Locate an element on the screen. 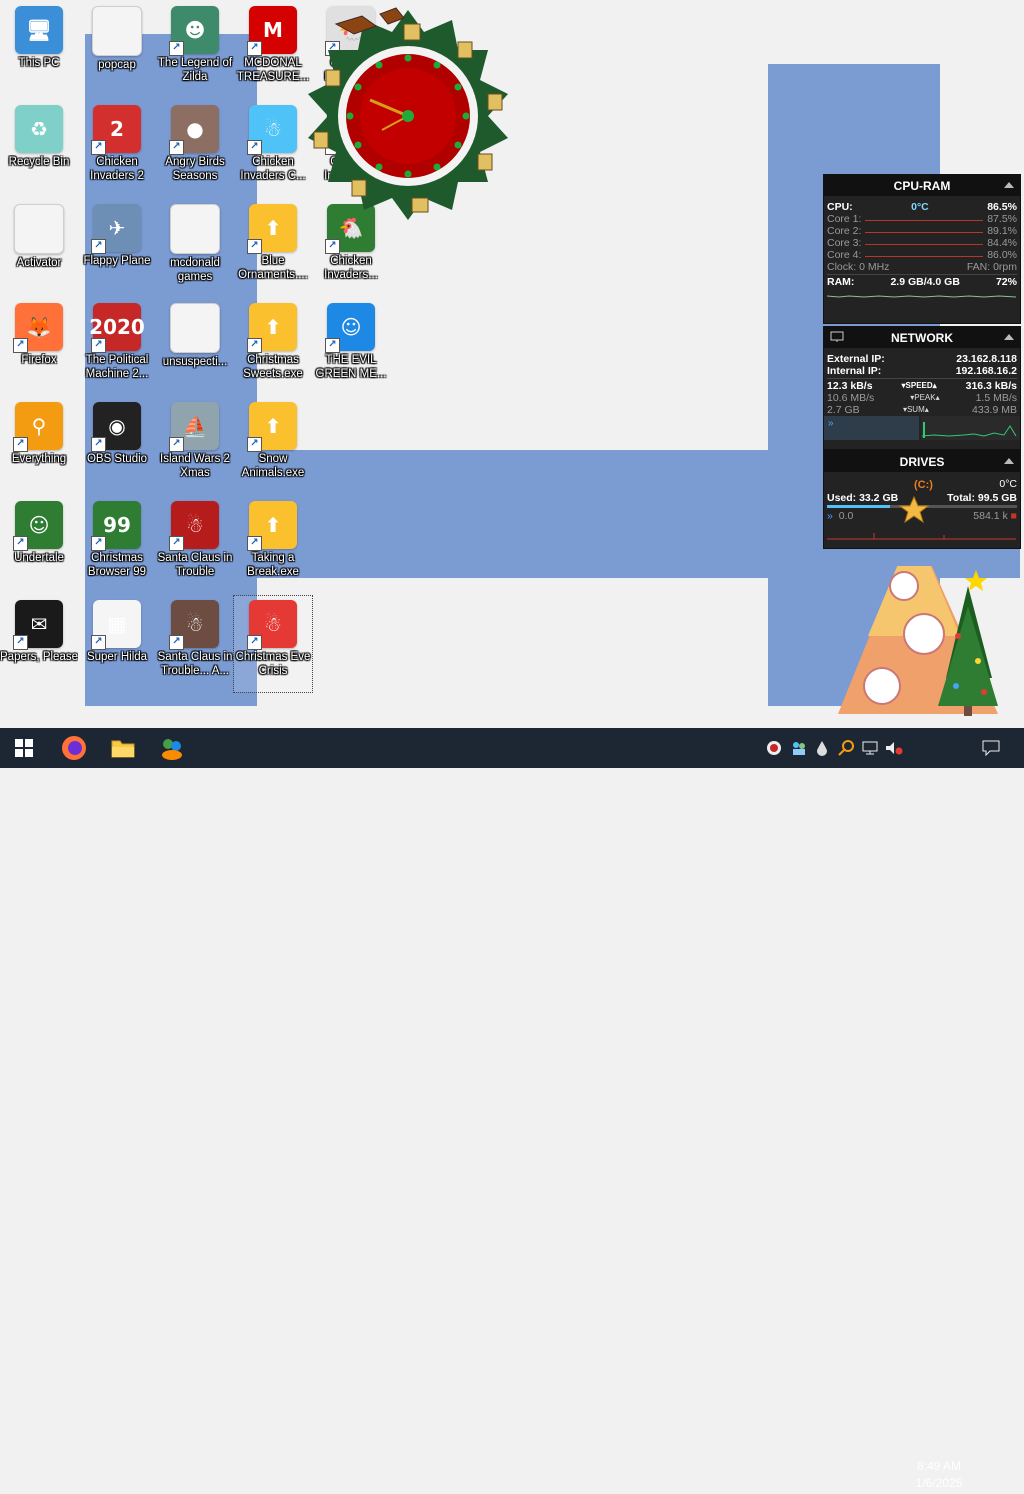  firefox-icon is located at coordinates (74, 748).